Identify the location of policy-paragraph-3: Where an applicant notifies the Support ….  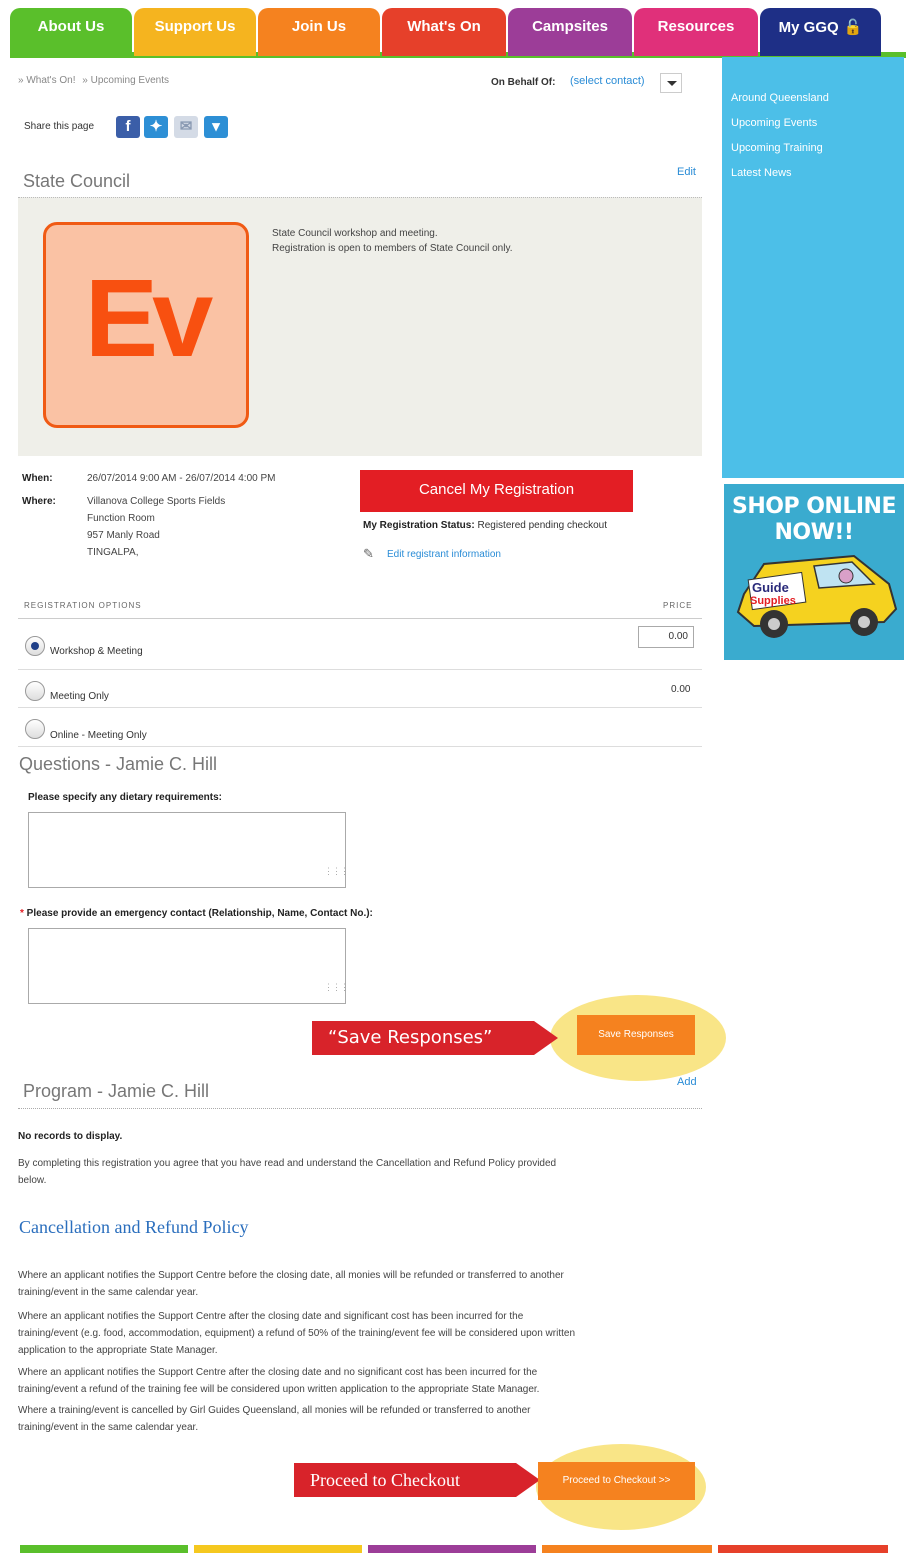
(363, 1381).